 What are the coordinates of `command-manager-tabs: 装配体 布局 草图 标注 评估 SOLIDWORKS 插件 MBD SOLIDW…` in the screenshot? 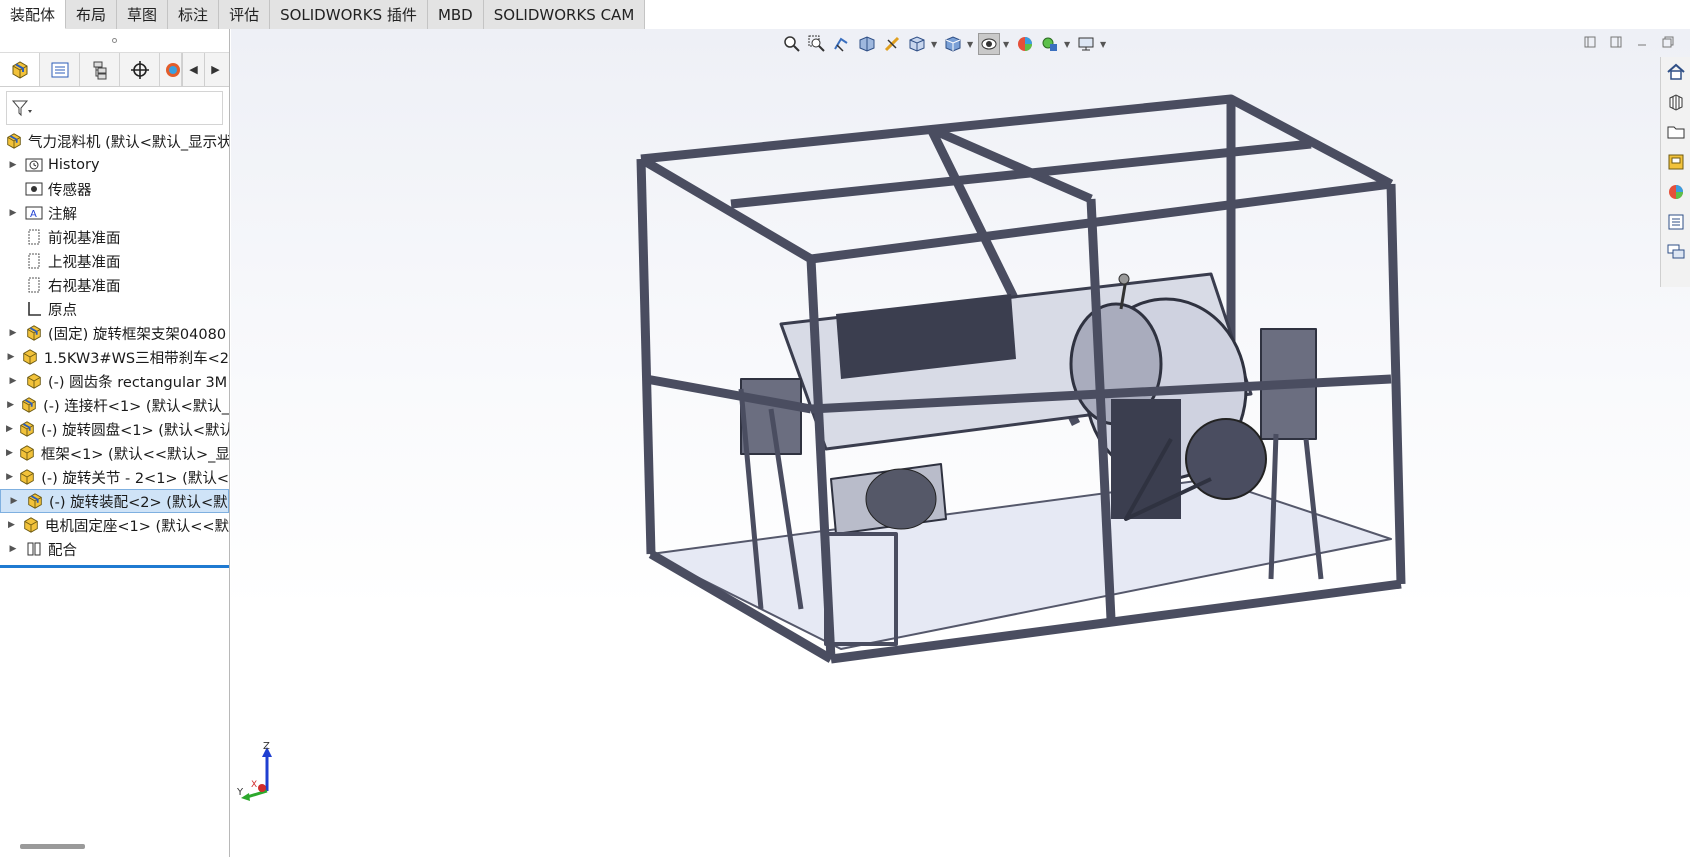 It's located at (323, 14).